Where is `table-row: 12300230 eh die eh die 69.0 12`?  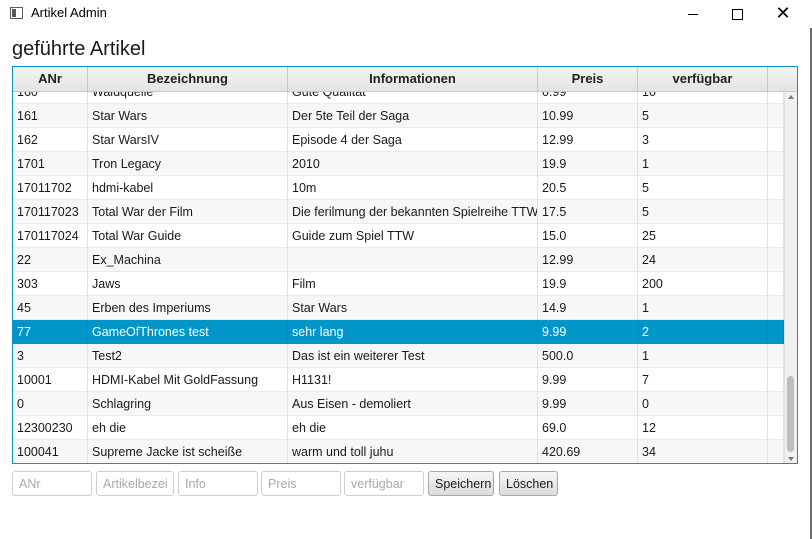 table-row: 12300230 eh die eh die 69.0 12 is located at coordinates (405, 428).